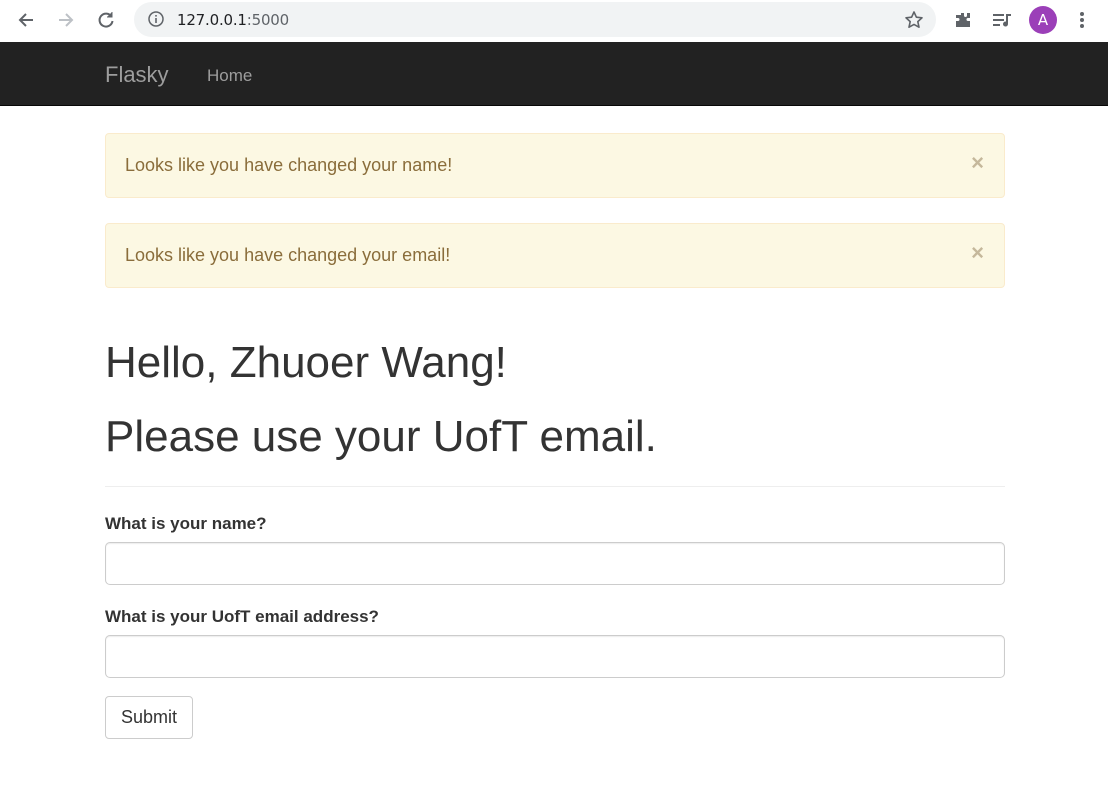  I want to click on email-label: What is your UofT email address?, so click(242, 616).